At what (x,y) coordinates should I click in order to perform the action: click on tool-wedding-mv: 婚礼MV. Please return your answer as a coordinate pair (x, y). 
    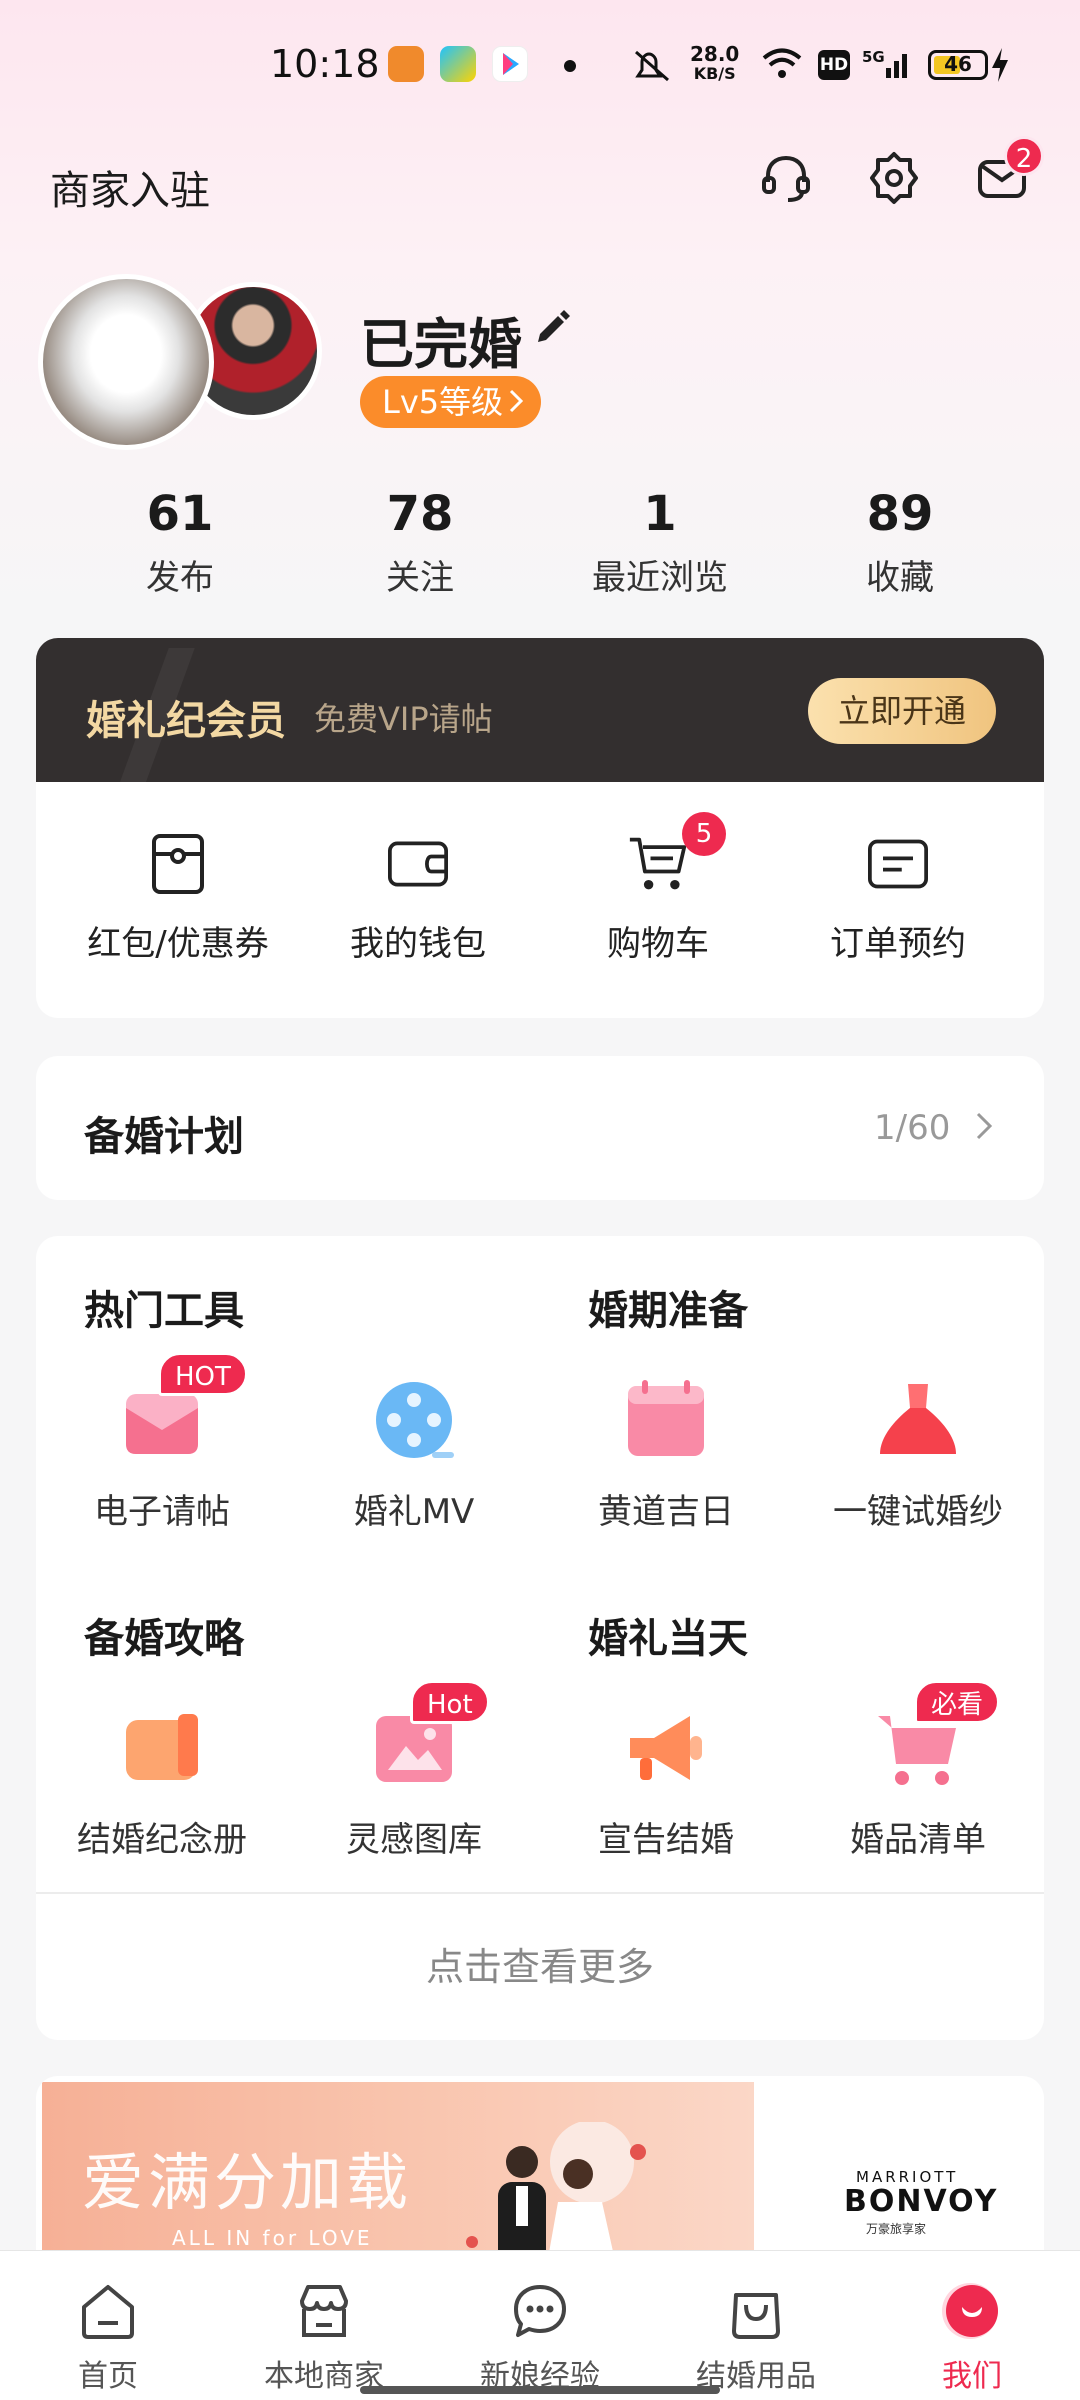
    Looking at the image, I should click on (414, 1455).